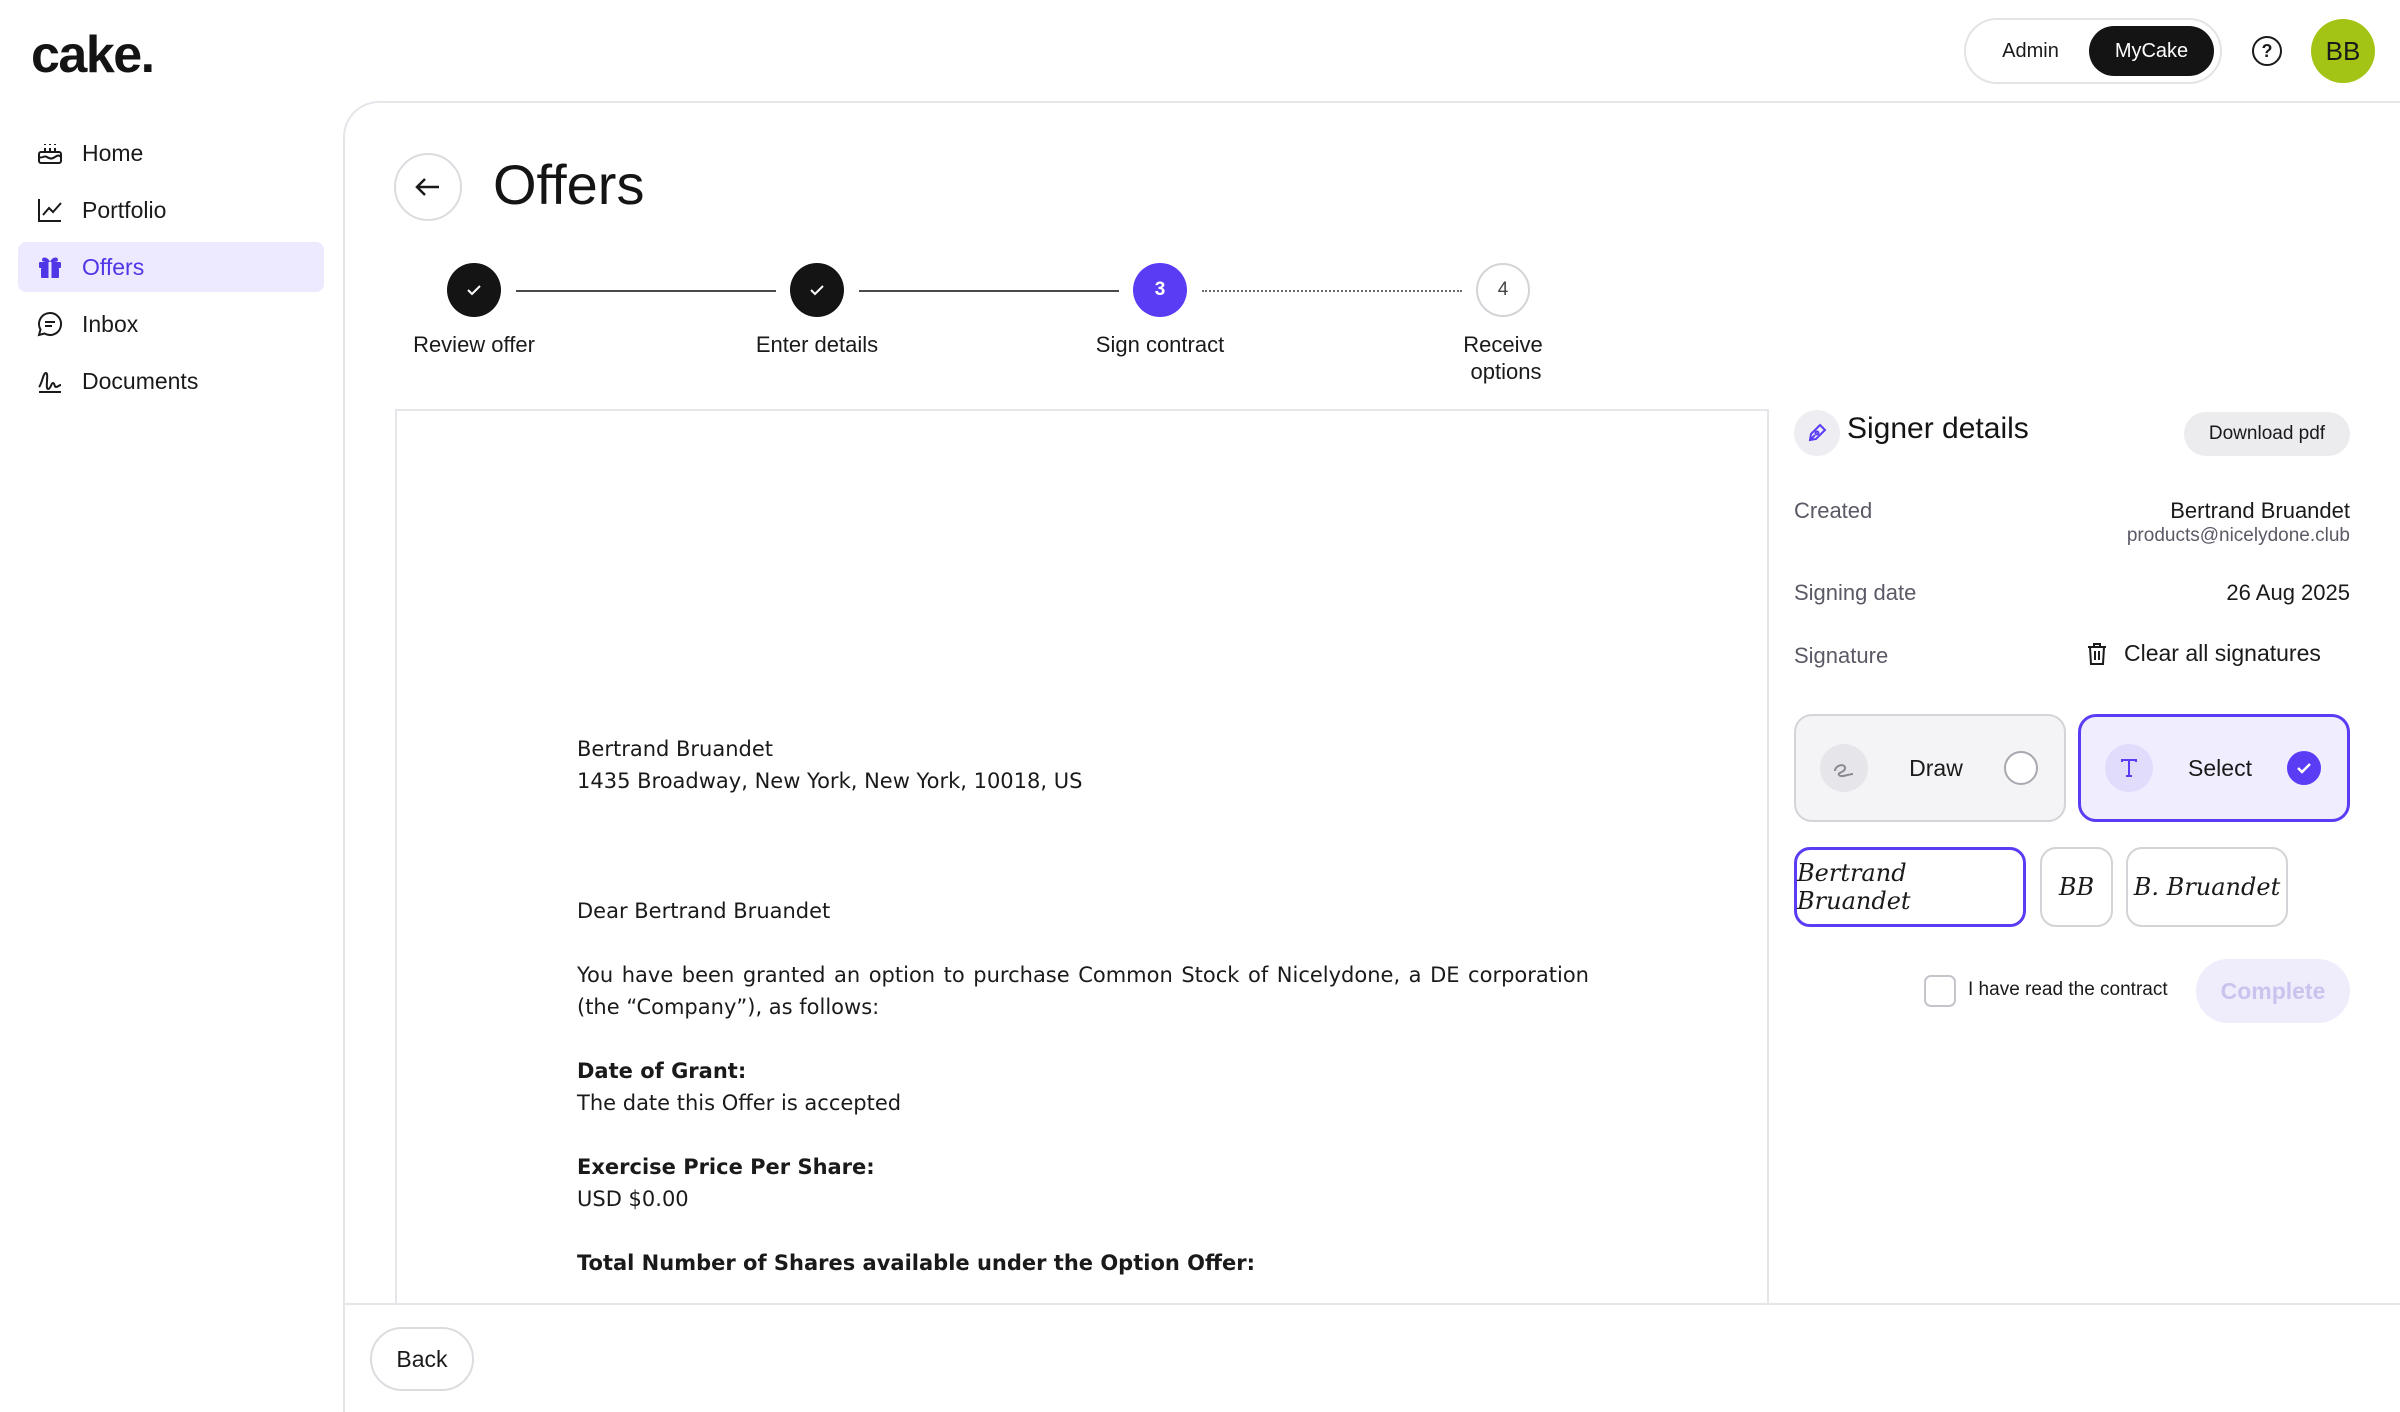 This screenshot has width=2400, height=1412. I want to click on sidebar-item-label: Offers, so click(113, 266).